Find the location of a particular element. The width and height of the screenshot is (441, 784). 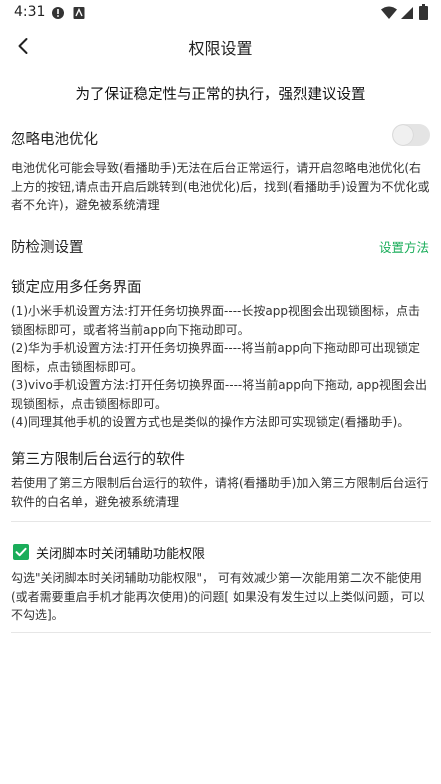

battery-optimization-title: 忽略电池优化 is located at coordinates (54, 140).